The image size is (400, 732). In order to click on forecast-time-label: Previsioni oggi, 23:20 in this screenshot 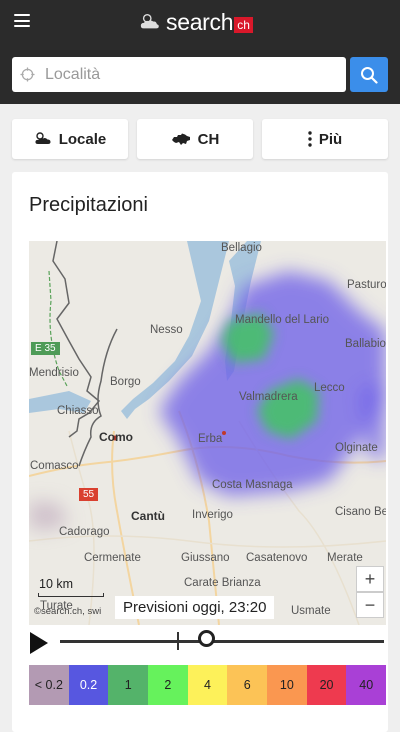, I will do `click(195, 607)`.